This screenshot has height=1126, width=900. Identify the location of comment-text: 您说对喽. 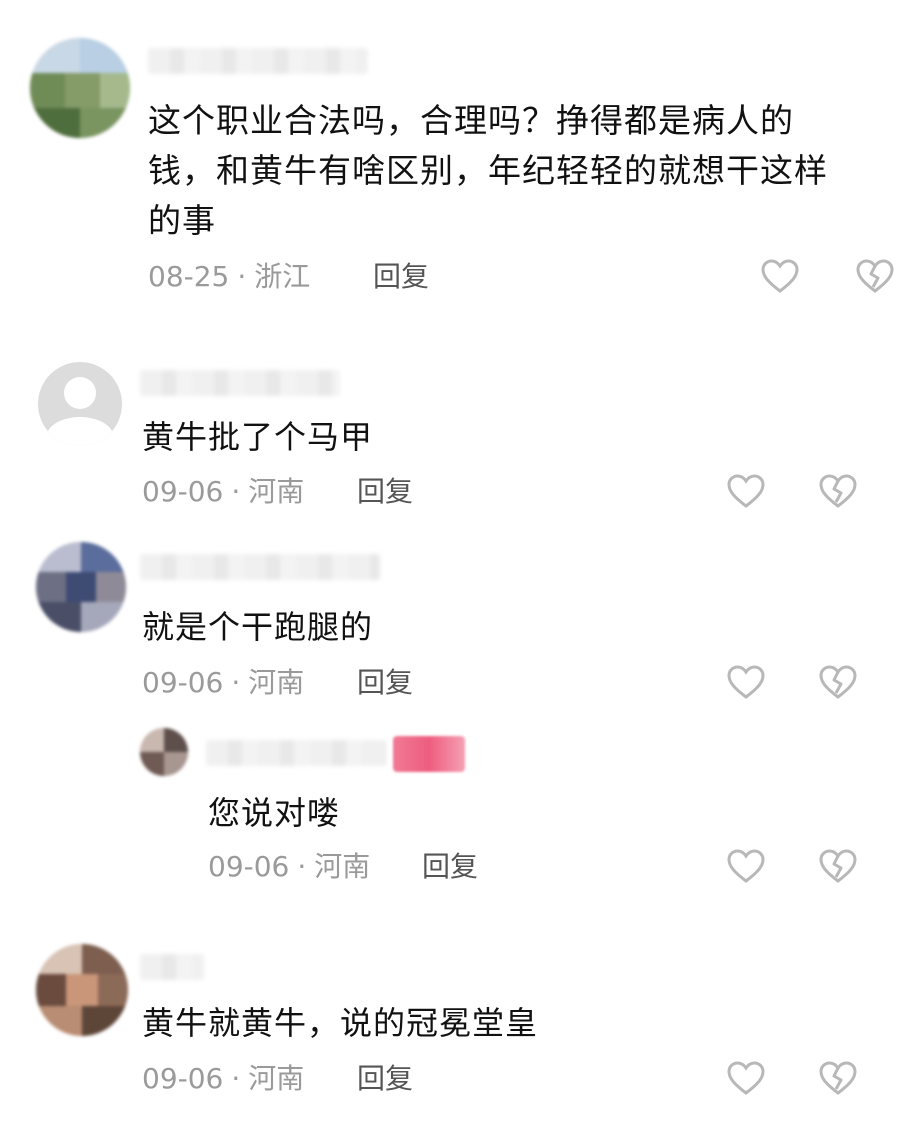
(274, 813).